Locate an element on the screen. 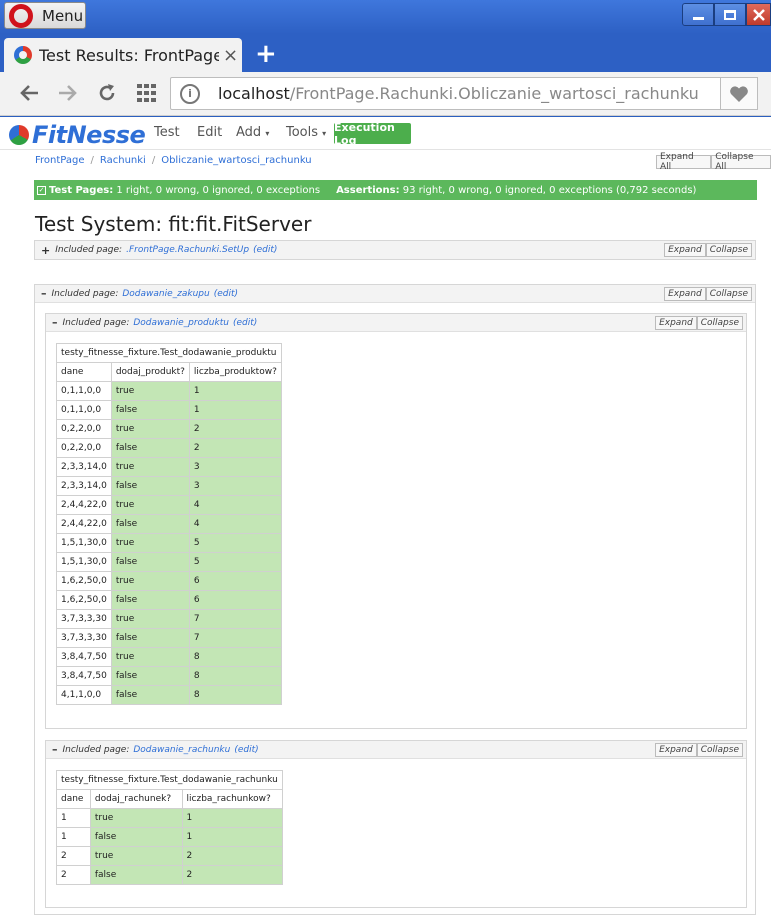 This screenshot has width=771, height=915. menu-add: Add ▾ is located at coordinates (252, 132).